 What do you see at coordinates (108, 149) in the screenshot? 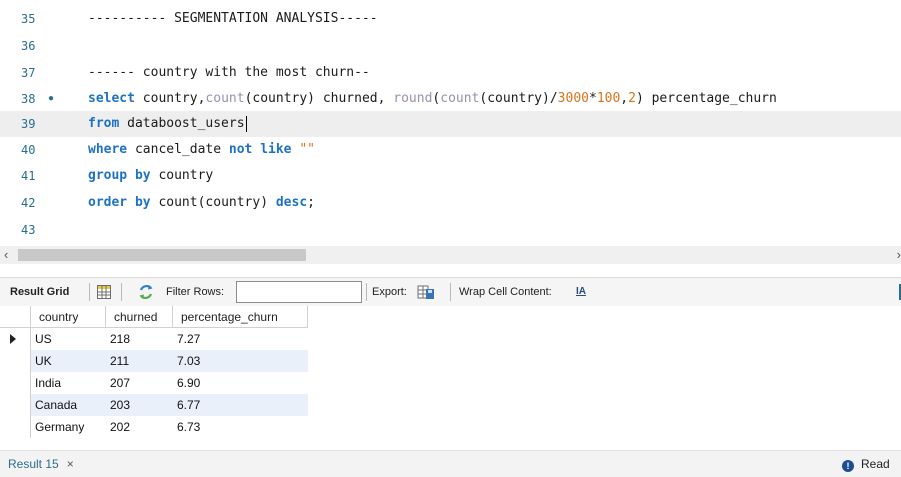
I see `code-token: where` at bounding box center [108, 149].